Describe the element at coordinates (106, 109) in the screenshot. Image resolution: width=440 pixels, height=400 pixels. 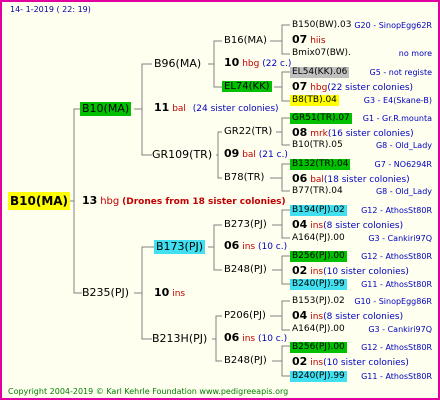
I see `mother-queen: B10(MA)` at that location.